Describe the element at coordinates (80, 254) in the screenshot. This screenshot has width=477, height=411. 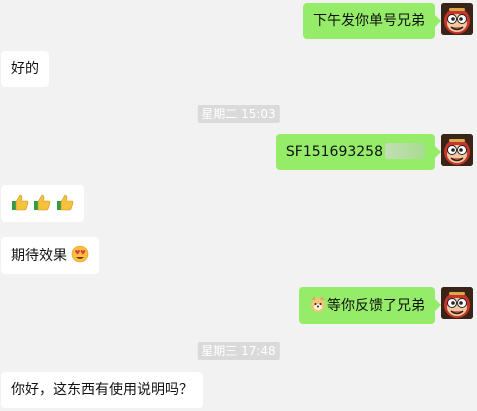
I see `heart-eyes-icon` at that location.